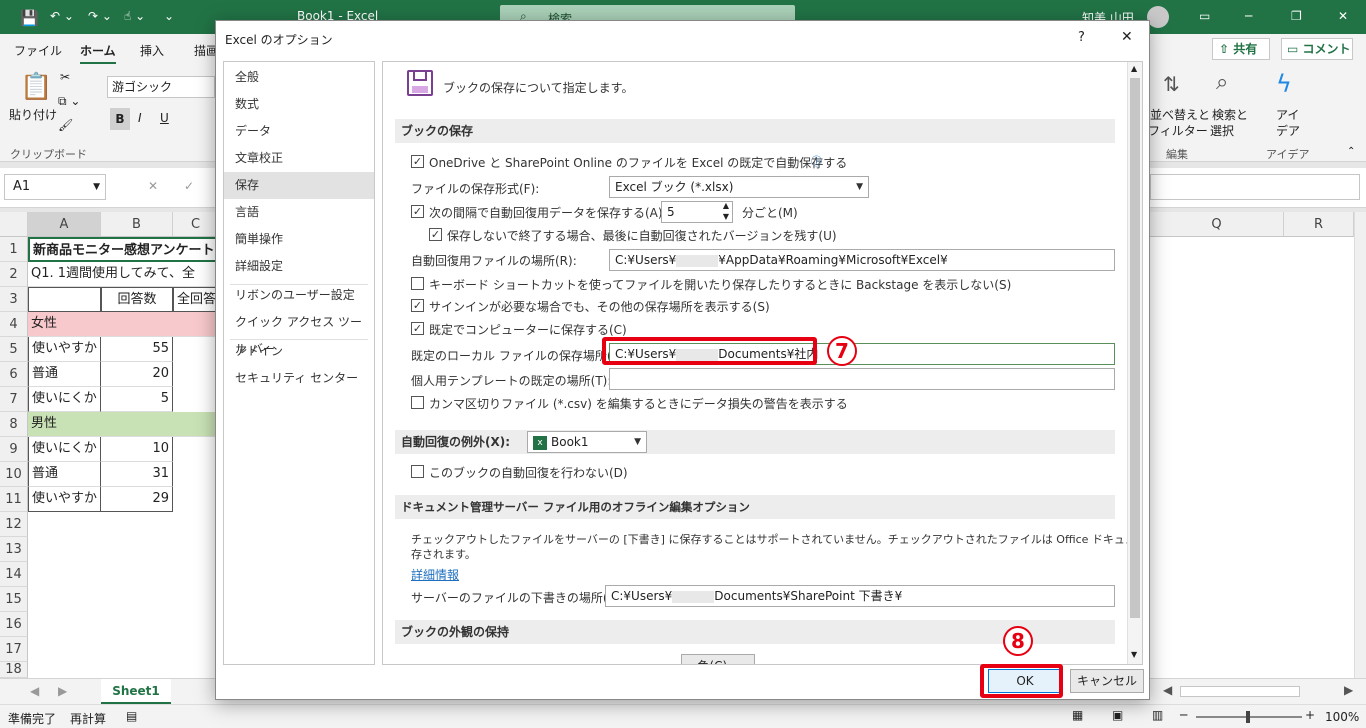 This screenshot has width=1366, height=728. I want to click on nav-save: 保存, so click(299, 185).